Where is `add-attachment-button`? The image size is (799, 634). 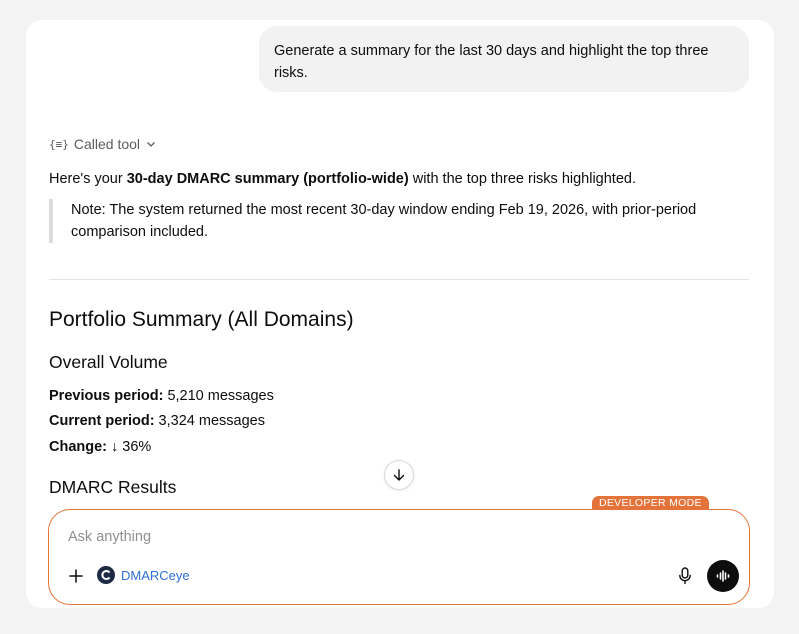 add-attachment-button is located at coordinates (76, 576).